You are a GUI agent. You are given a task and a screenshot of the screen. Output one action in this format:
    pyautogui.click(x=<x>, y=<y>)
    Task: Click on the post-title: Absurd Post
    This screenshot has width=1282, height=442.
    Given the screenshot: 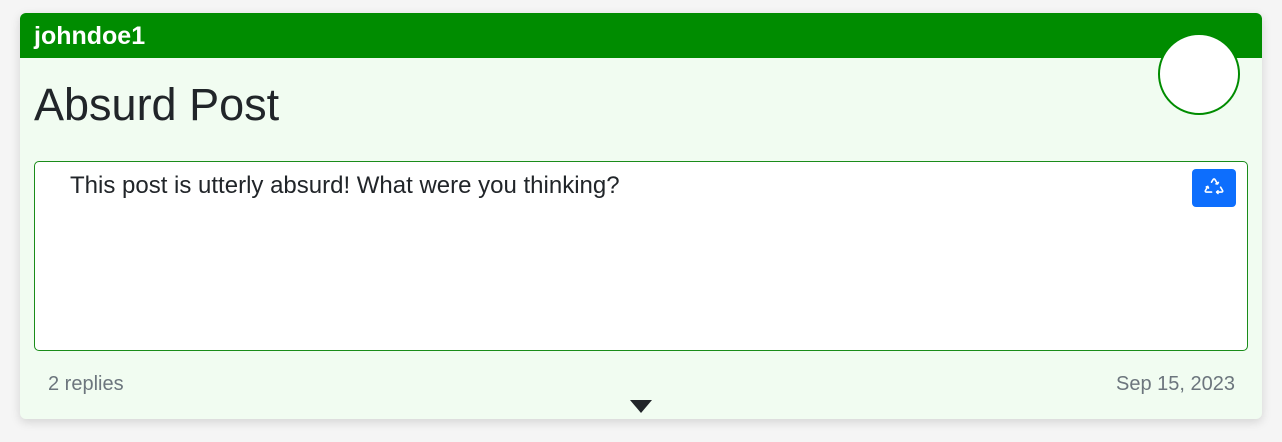 What is the action you would take?
    pyautogui.click(x=157, y=104)
    